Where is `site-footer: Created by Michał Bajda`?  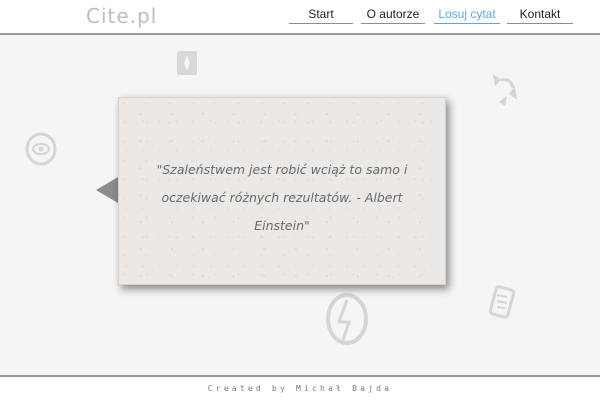 site-footer: Created by Michał Bajda is located at coordinates (300, 388).